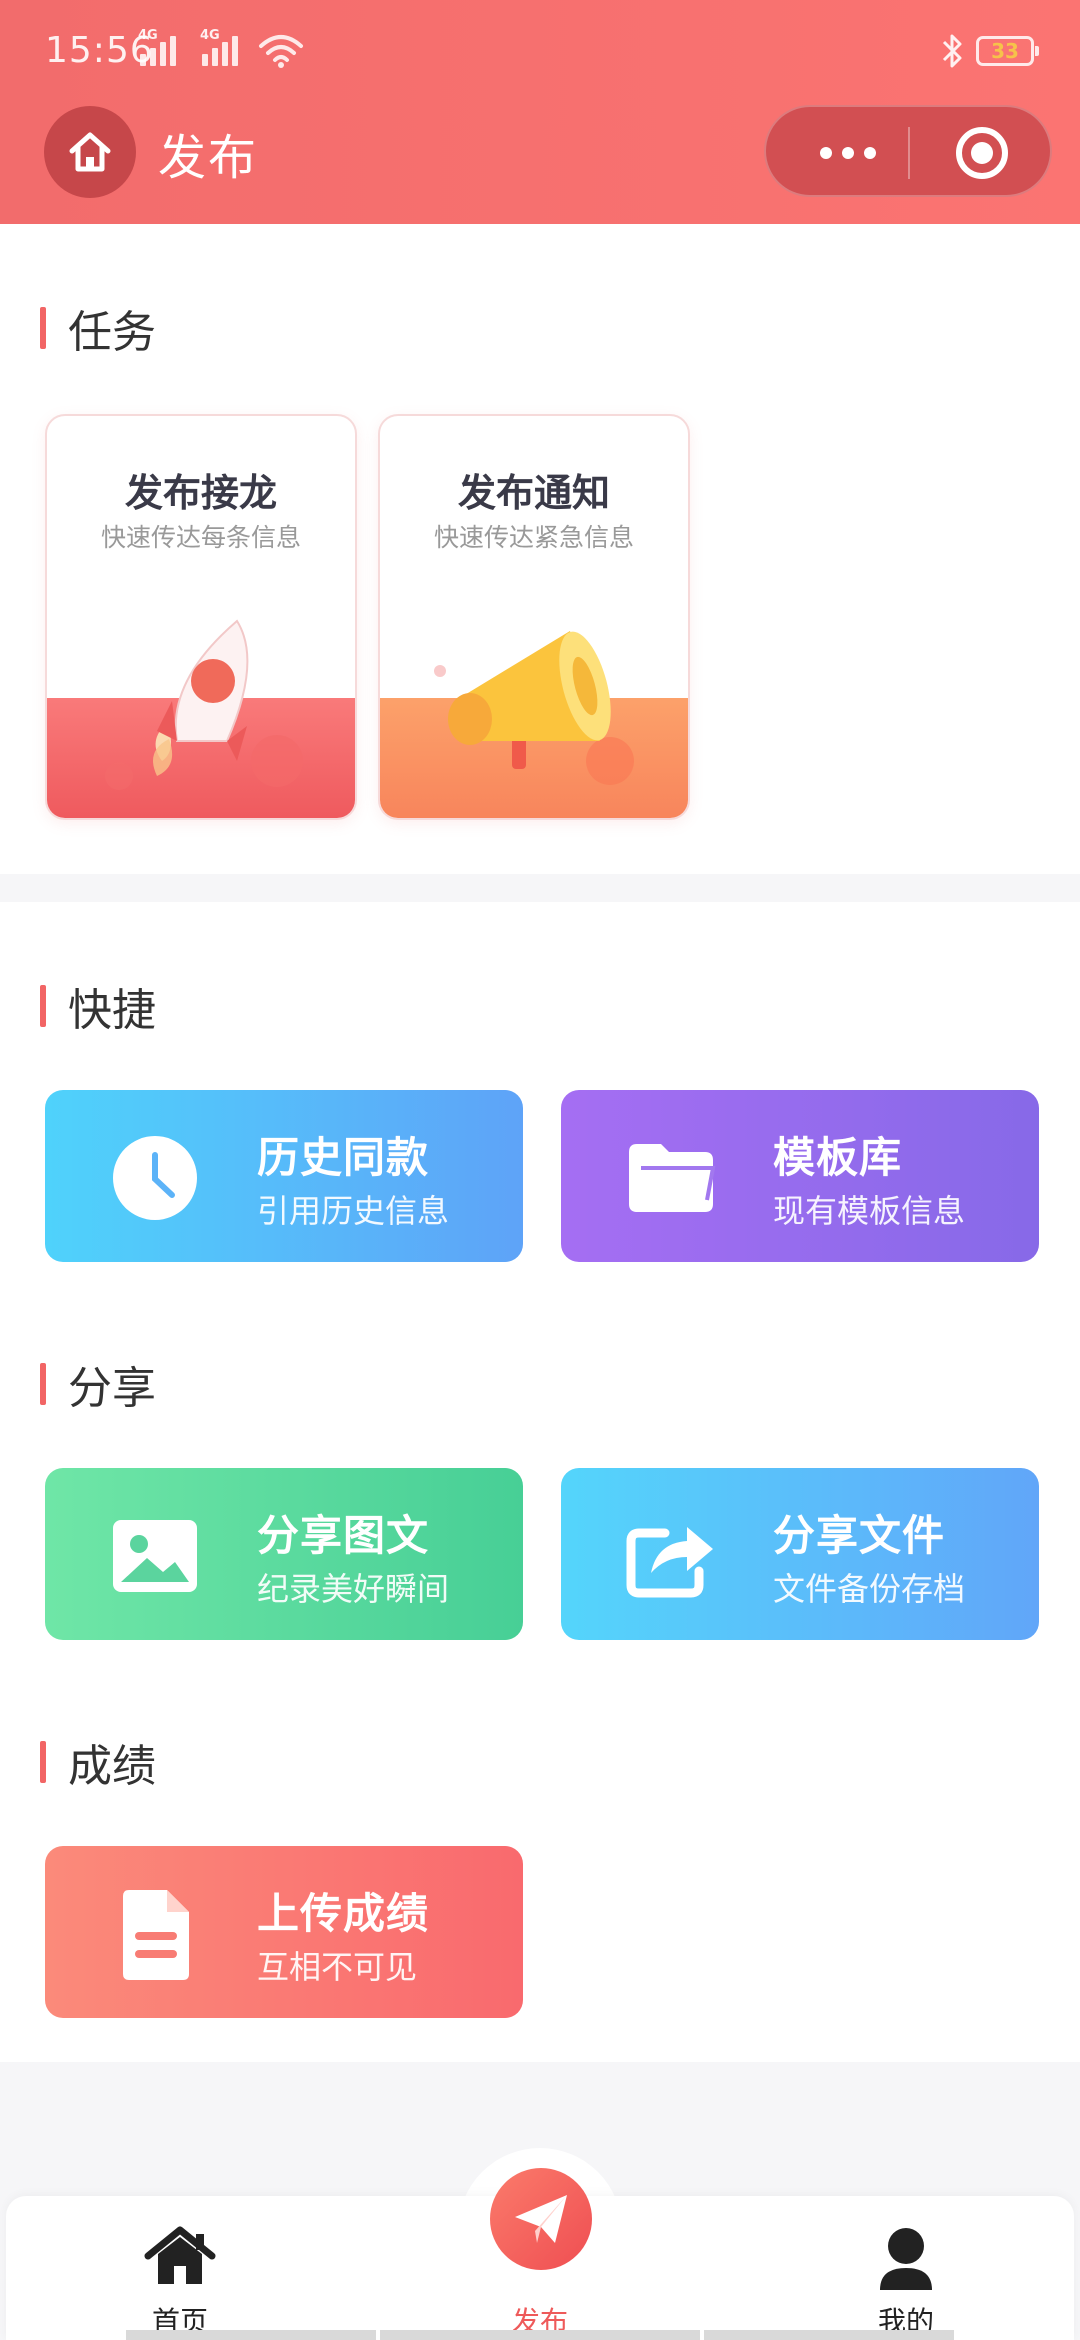 The width and height of the screenshot is (1080, 2340). Describe the element at coordinates (353, 1211) in the screenshot. I see `card-subtitle: 引用历史信息` at that location.